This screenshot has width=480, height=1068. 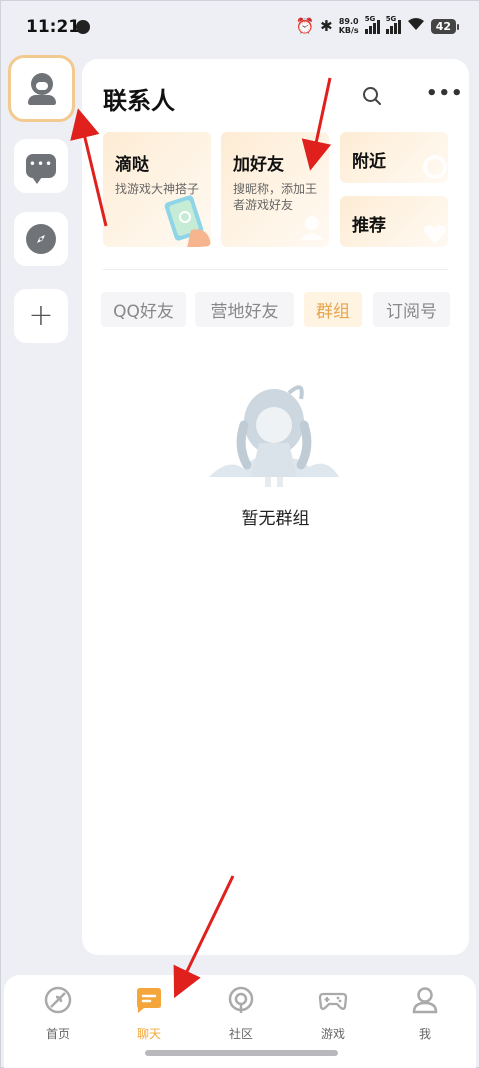 What do you see at coordinates (241, 1013) in the screenshot?
I see `nav-community: 社区` at bounding box center [241, 1013].